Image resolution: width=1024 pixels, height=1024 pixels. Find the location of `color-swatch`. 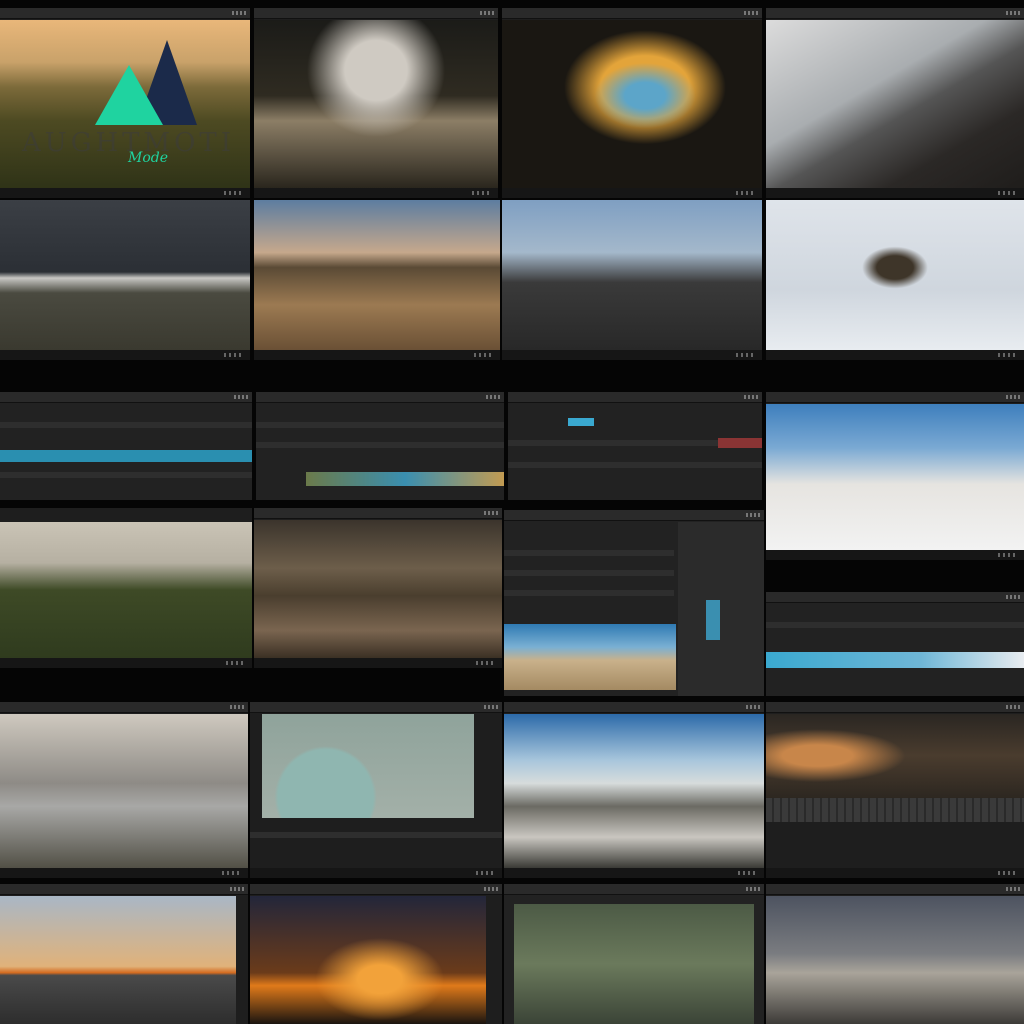

color-swatch is located at coordinates (713, 620).